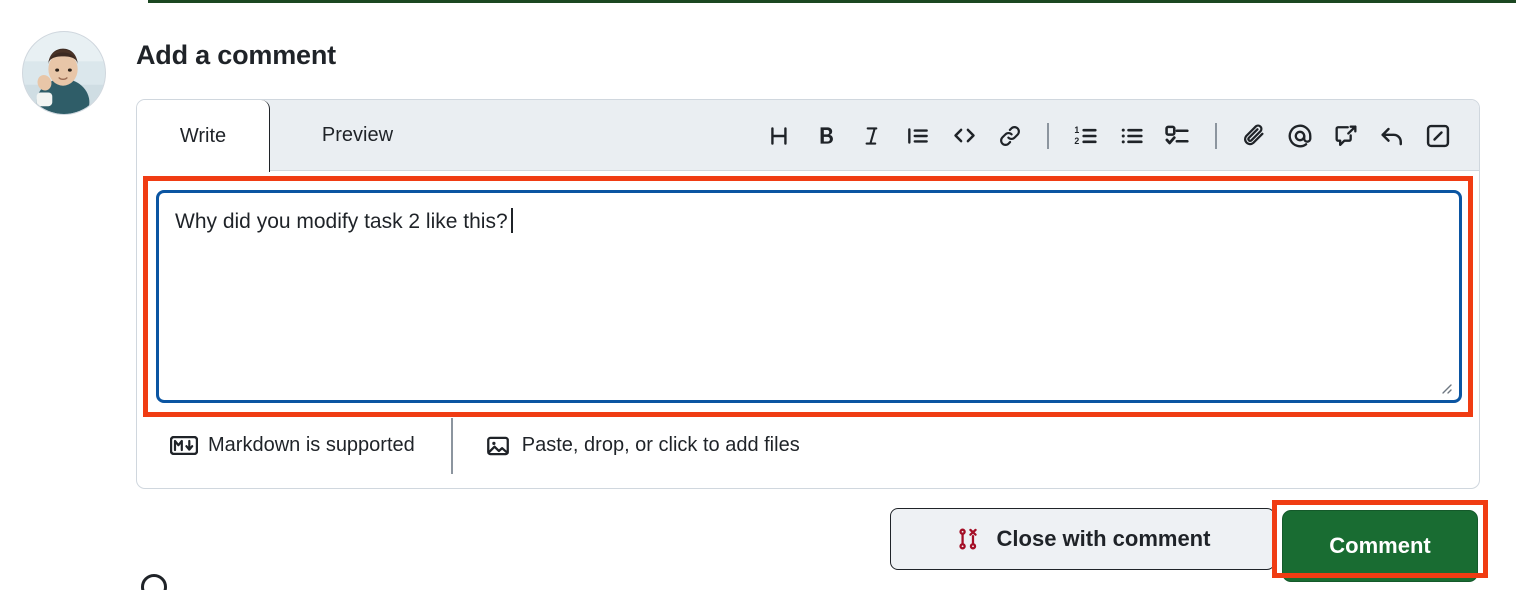 The image size is (1516, 590). I want to click on close-with-comment-button: Close with comment, so click(1082, 539).